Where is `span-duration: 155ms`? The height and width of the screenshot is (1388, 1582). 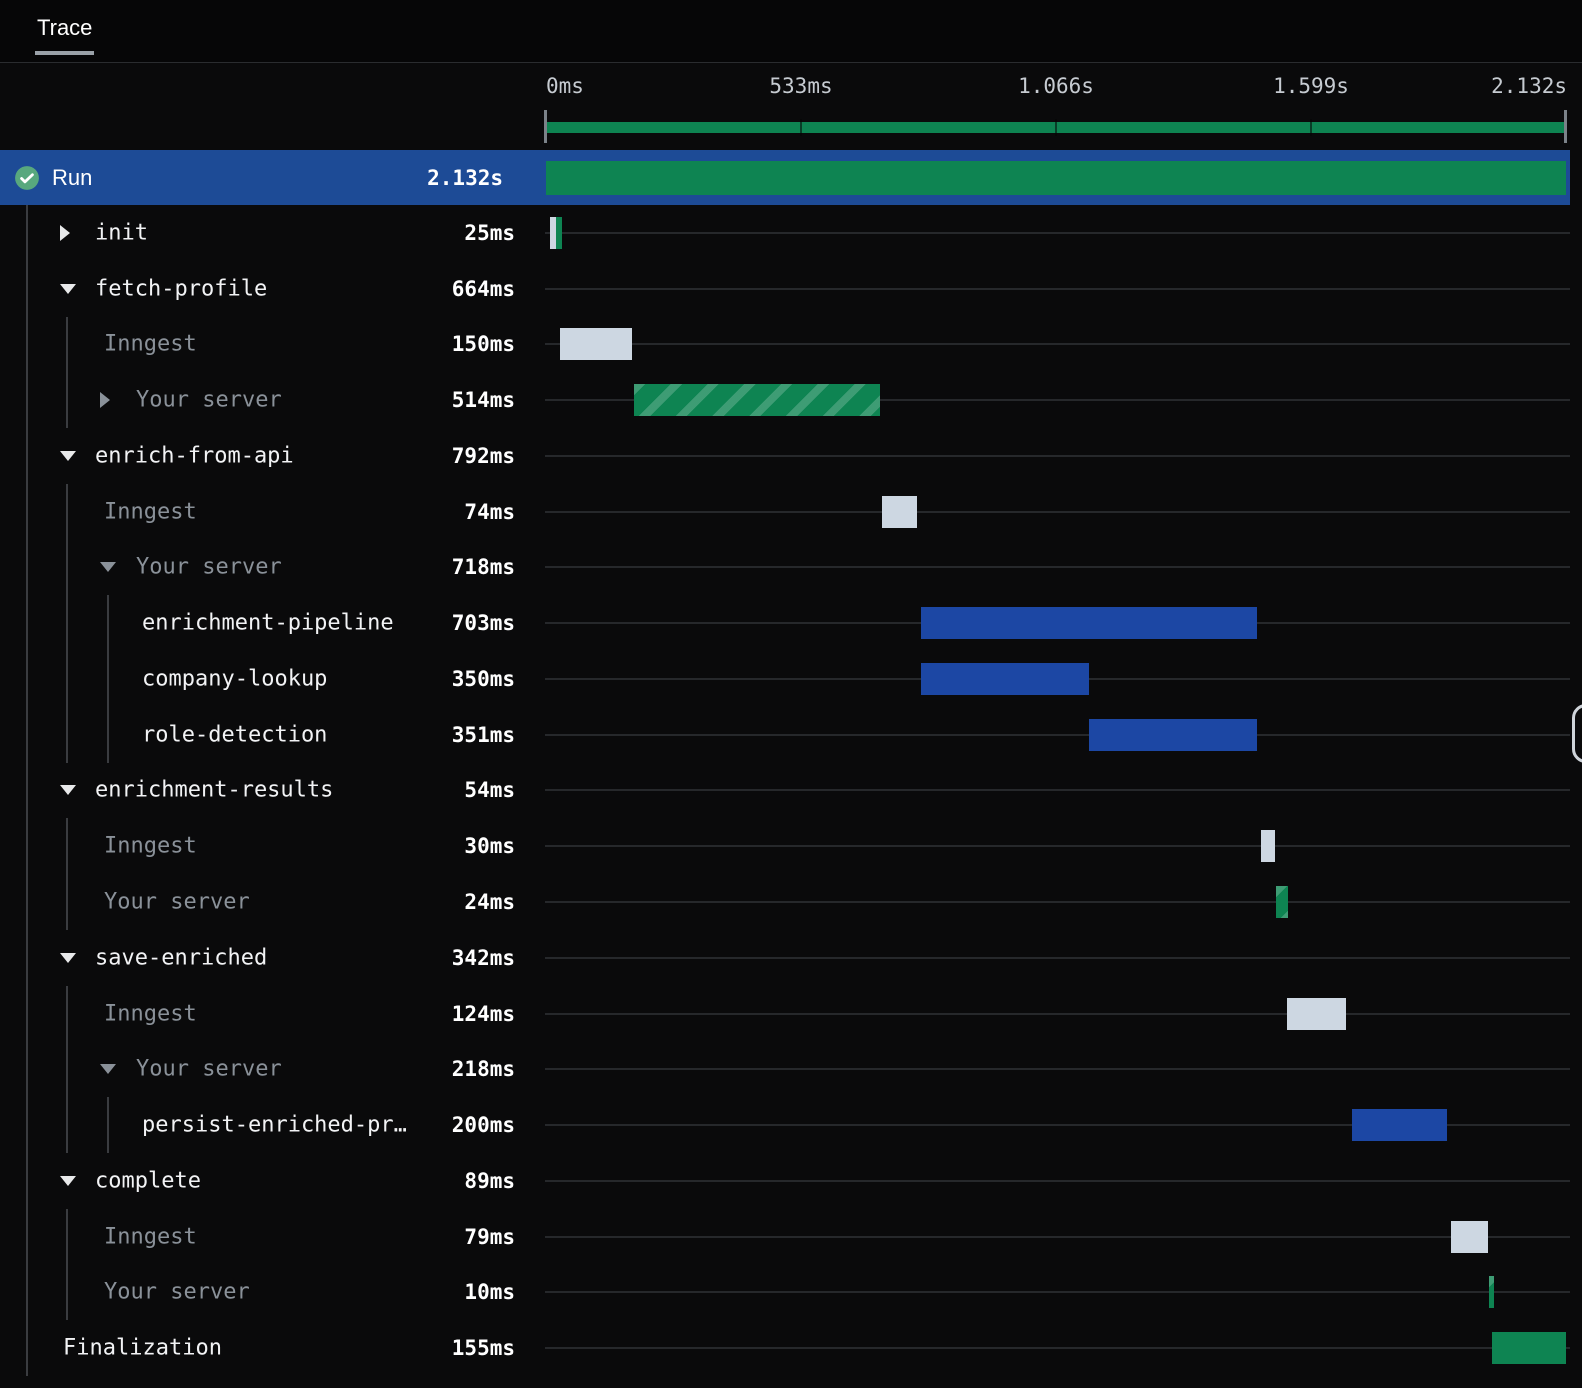
span-duration: 155ms is located at coordinates (483, 1348).